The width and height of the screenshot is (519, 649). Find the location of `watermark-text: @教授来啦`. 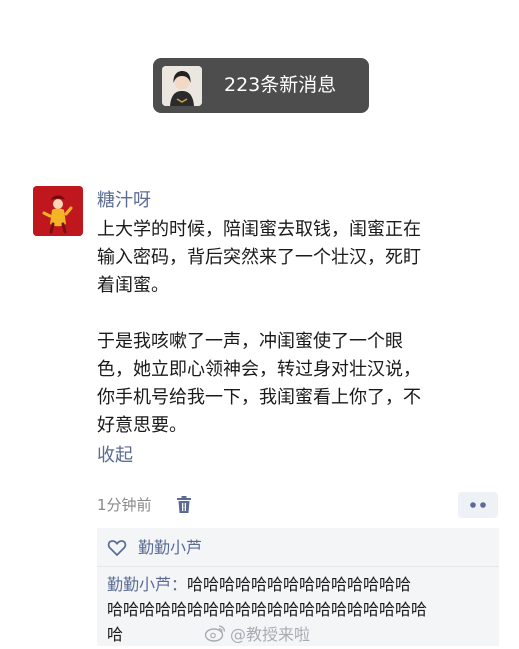

watermark-text: @教授来啦 is located at coordinates (270, 634).